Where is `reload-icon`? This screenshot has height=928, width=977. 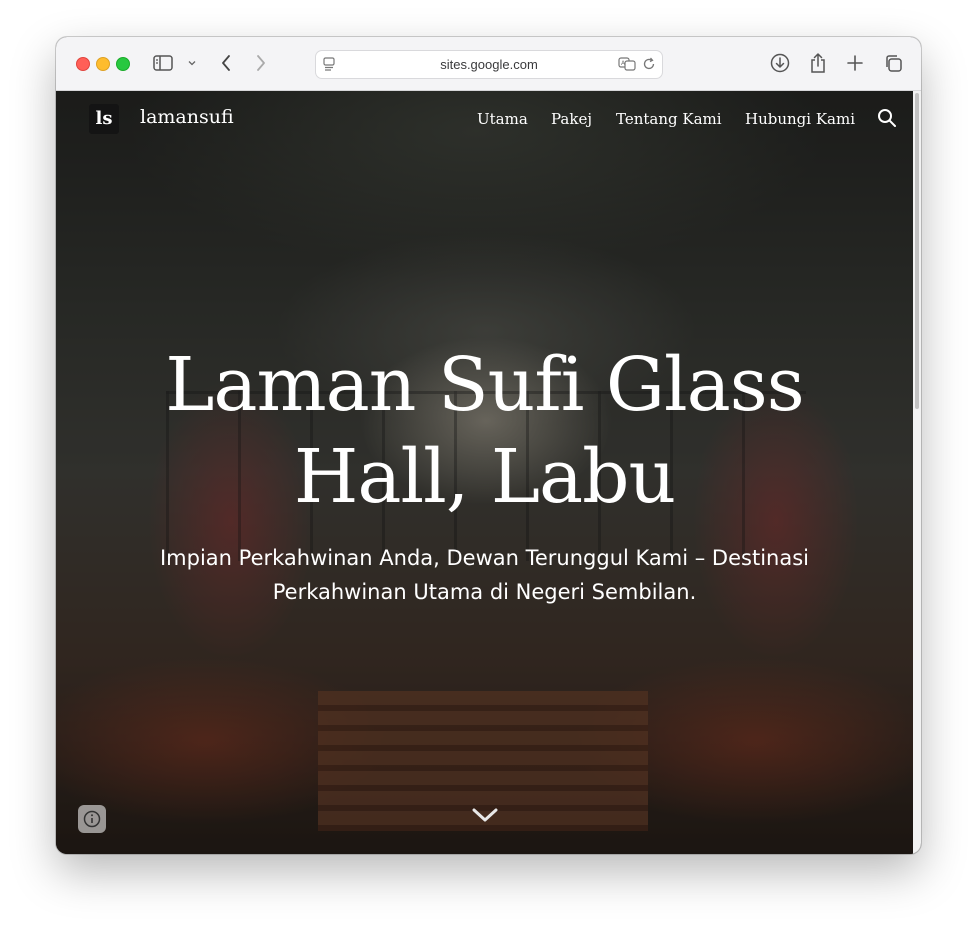
reload-icon is located at coordinates (649, 66).